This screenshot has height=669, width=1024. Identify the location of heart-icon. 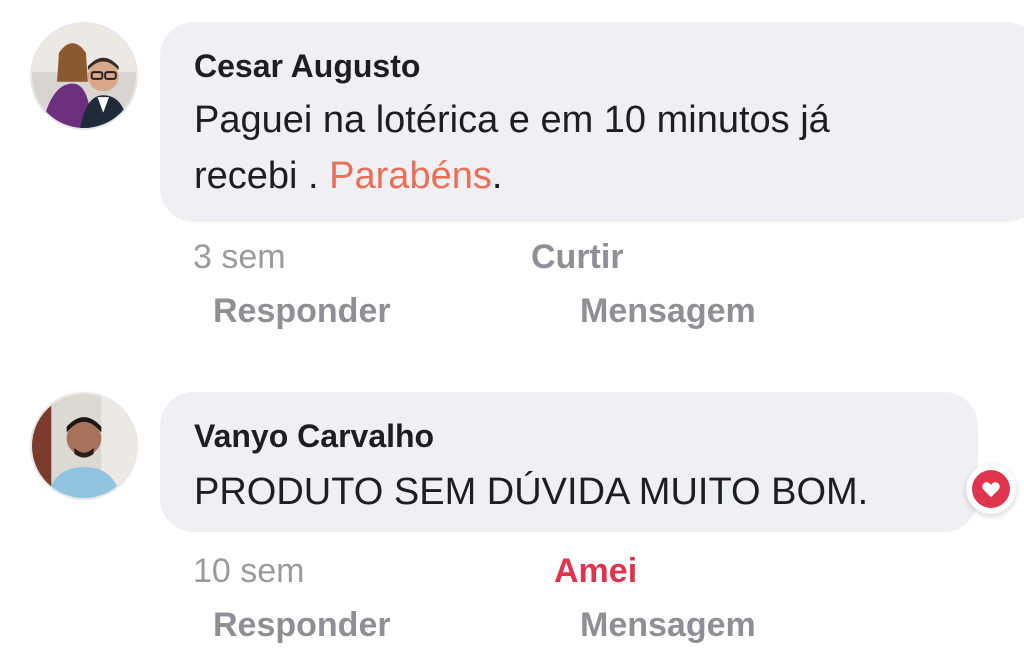
(991, 489).